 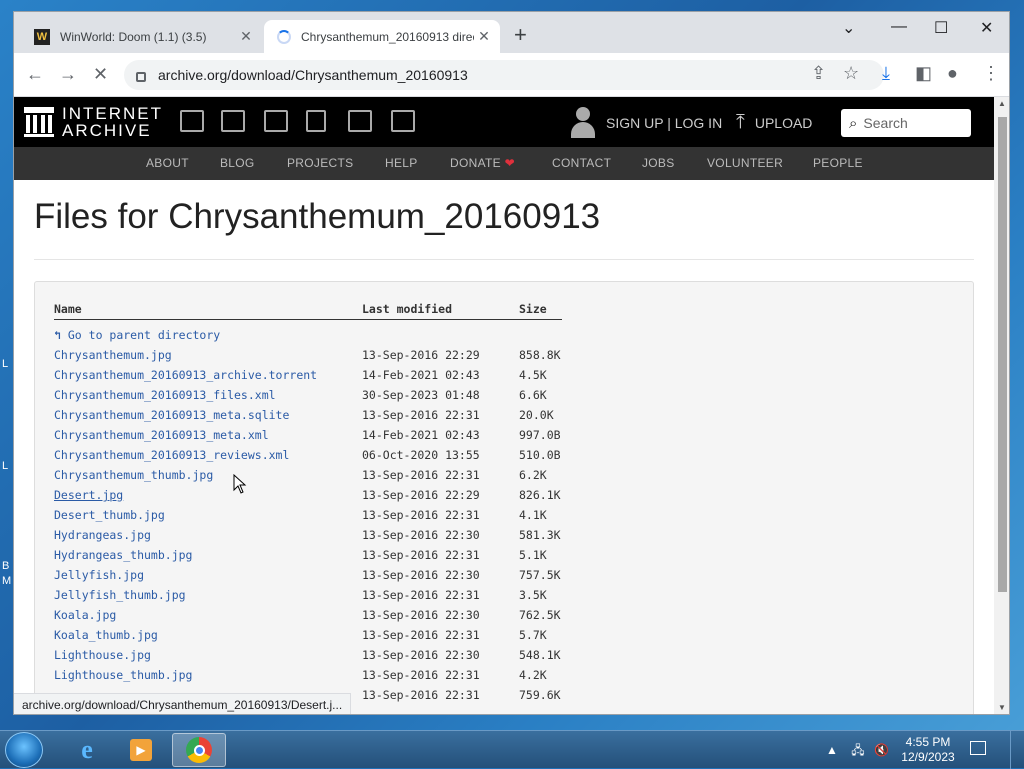 What do you see at coordinates (421, 375) in the screenshot?
I see `file-modified: 14-Feb-2021 02:43` at bounding box center [421, 375].